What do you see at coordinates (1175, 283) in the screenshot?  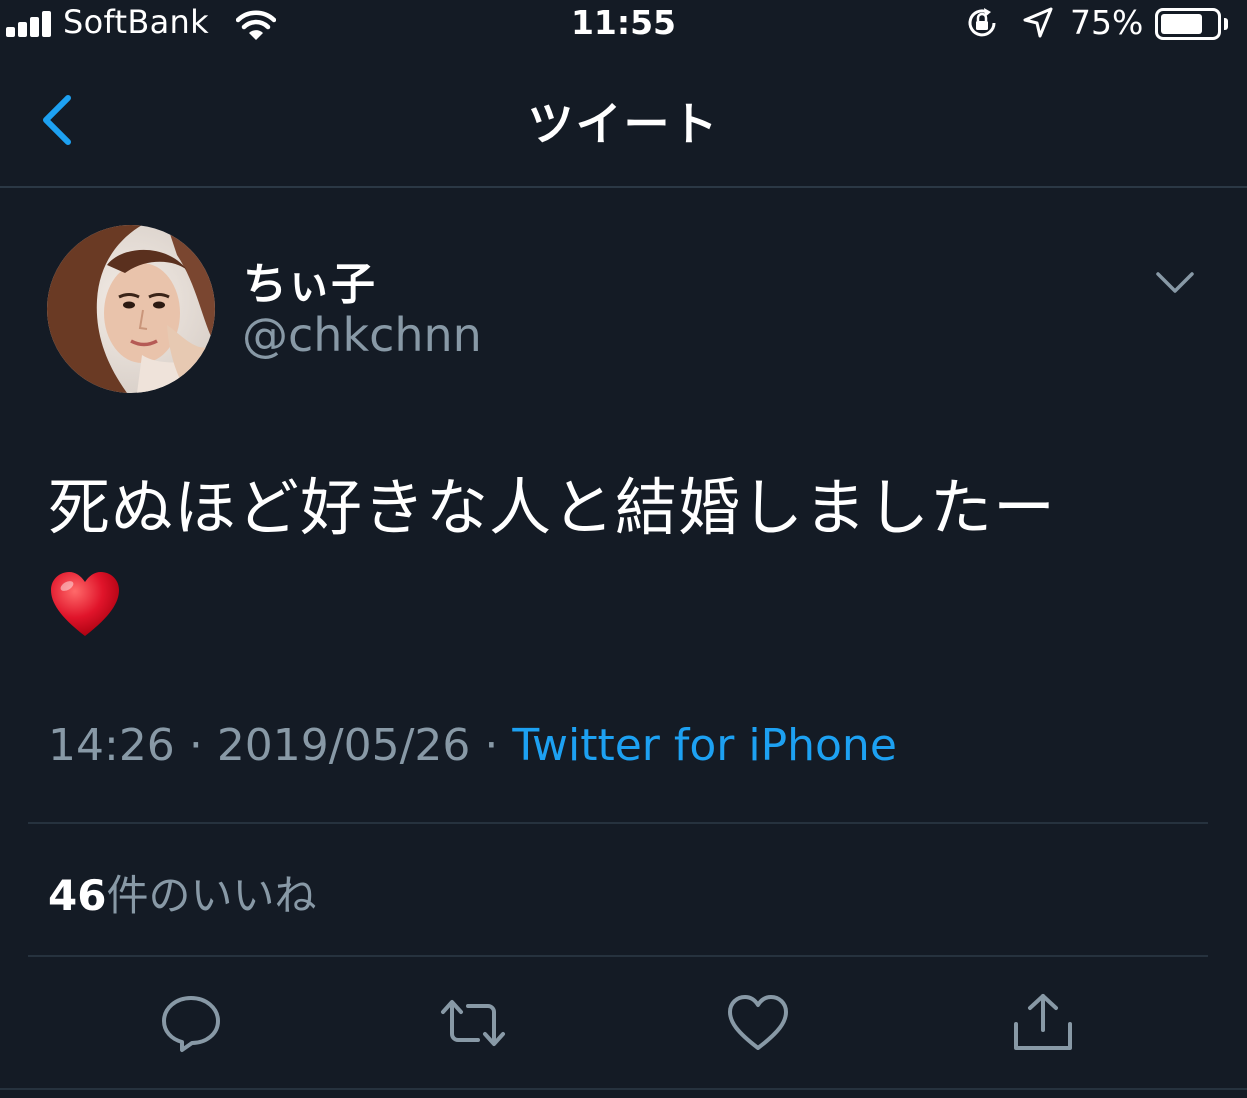 I see `chevron-down-icon` at bounding box center [1175, 283].